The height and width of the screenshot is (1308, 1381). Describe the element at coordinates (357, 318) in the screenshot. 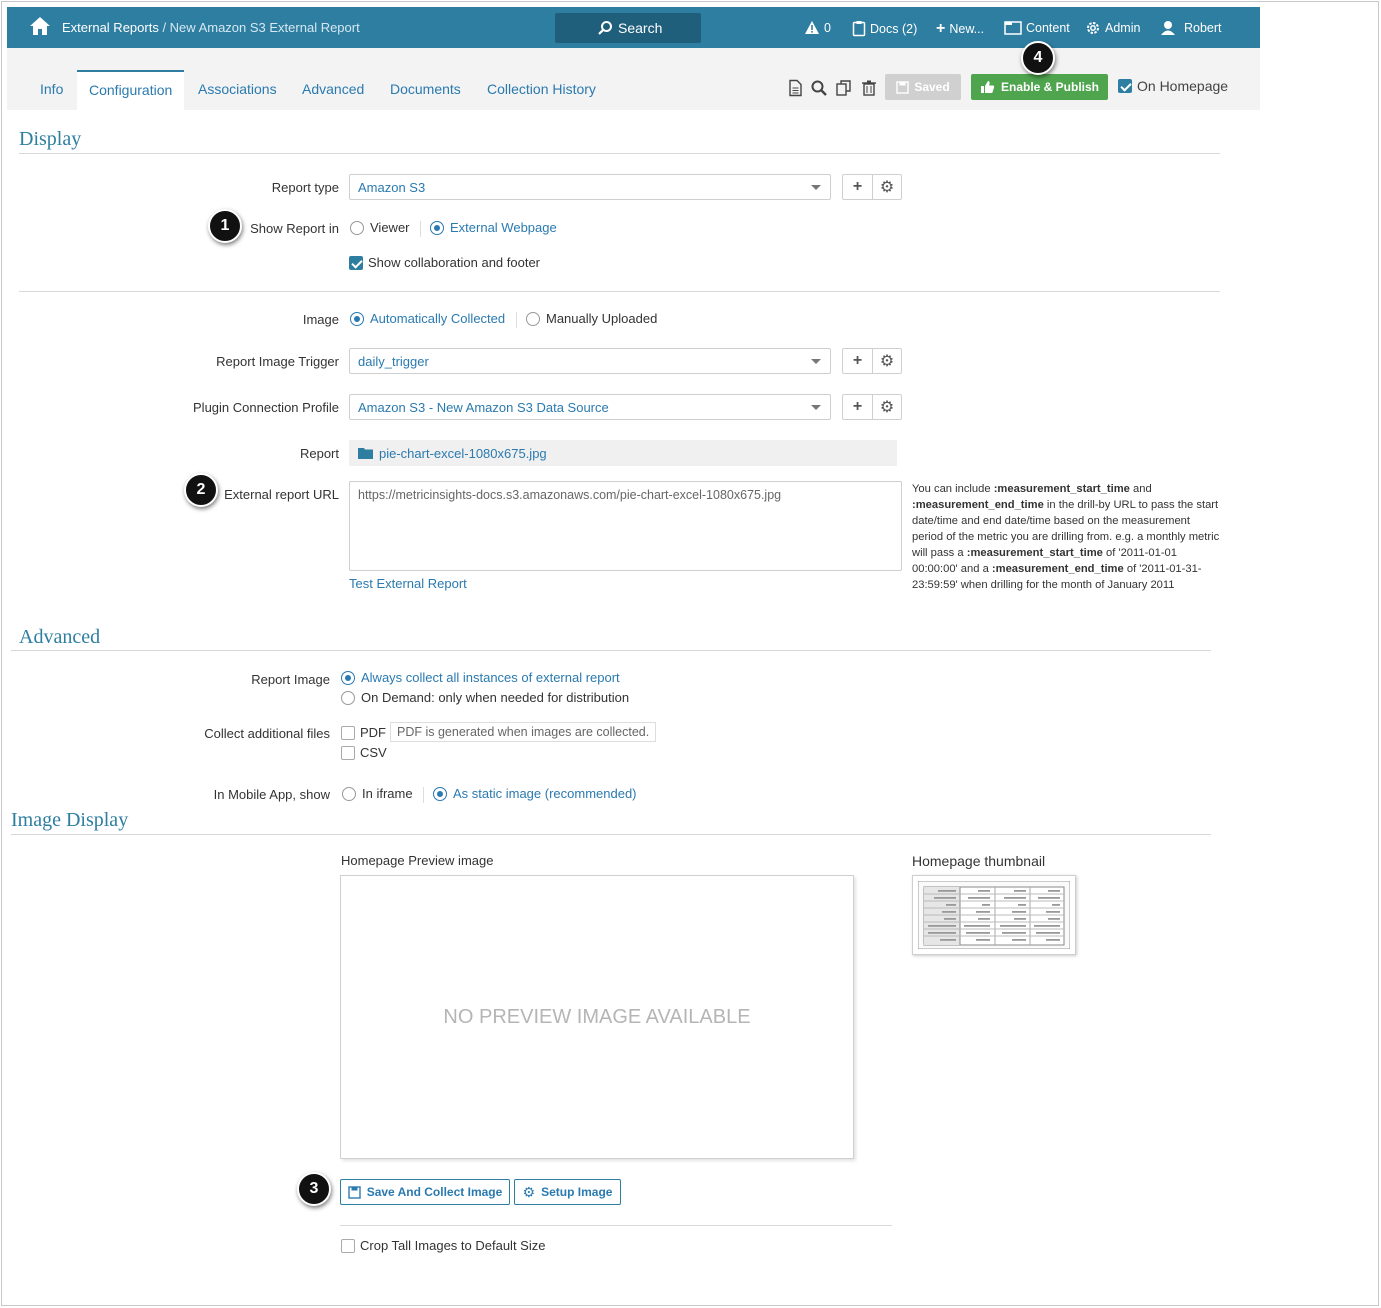

I see `auto-collected-radio-dot` at that location.